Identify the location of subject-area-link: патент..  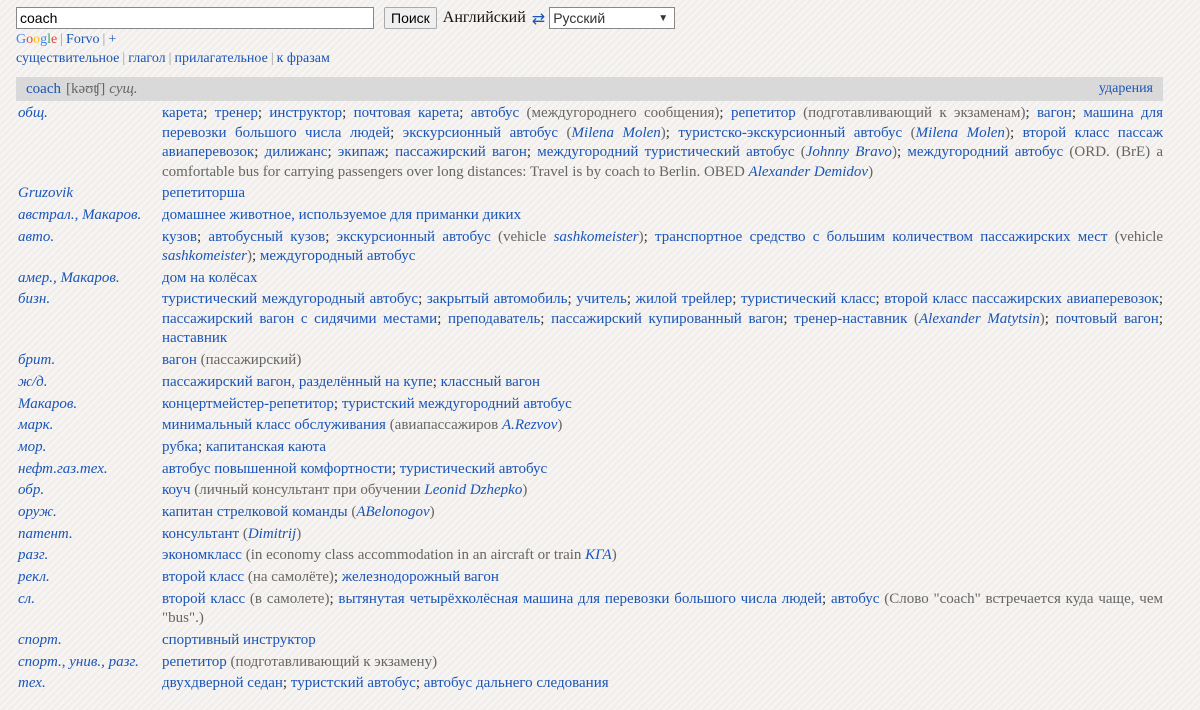
(90, 535).